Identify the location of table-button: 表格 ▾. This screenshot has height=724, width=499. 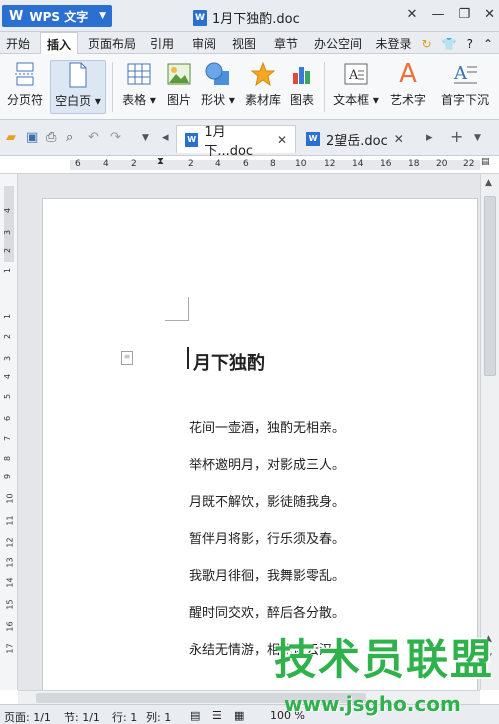
(139, 84).